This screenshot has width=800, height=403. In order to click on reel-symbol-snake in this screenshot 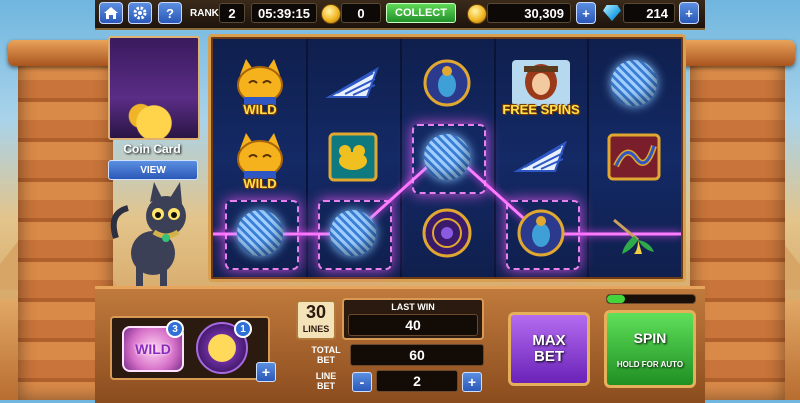, I will do `click(634, 157)`.